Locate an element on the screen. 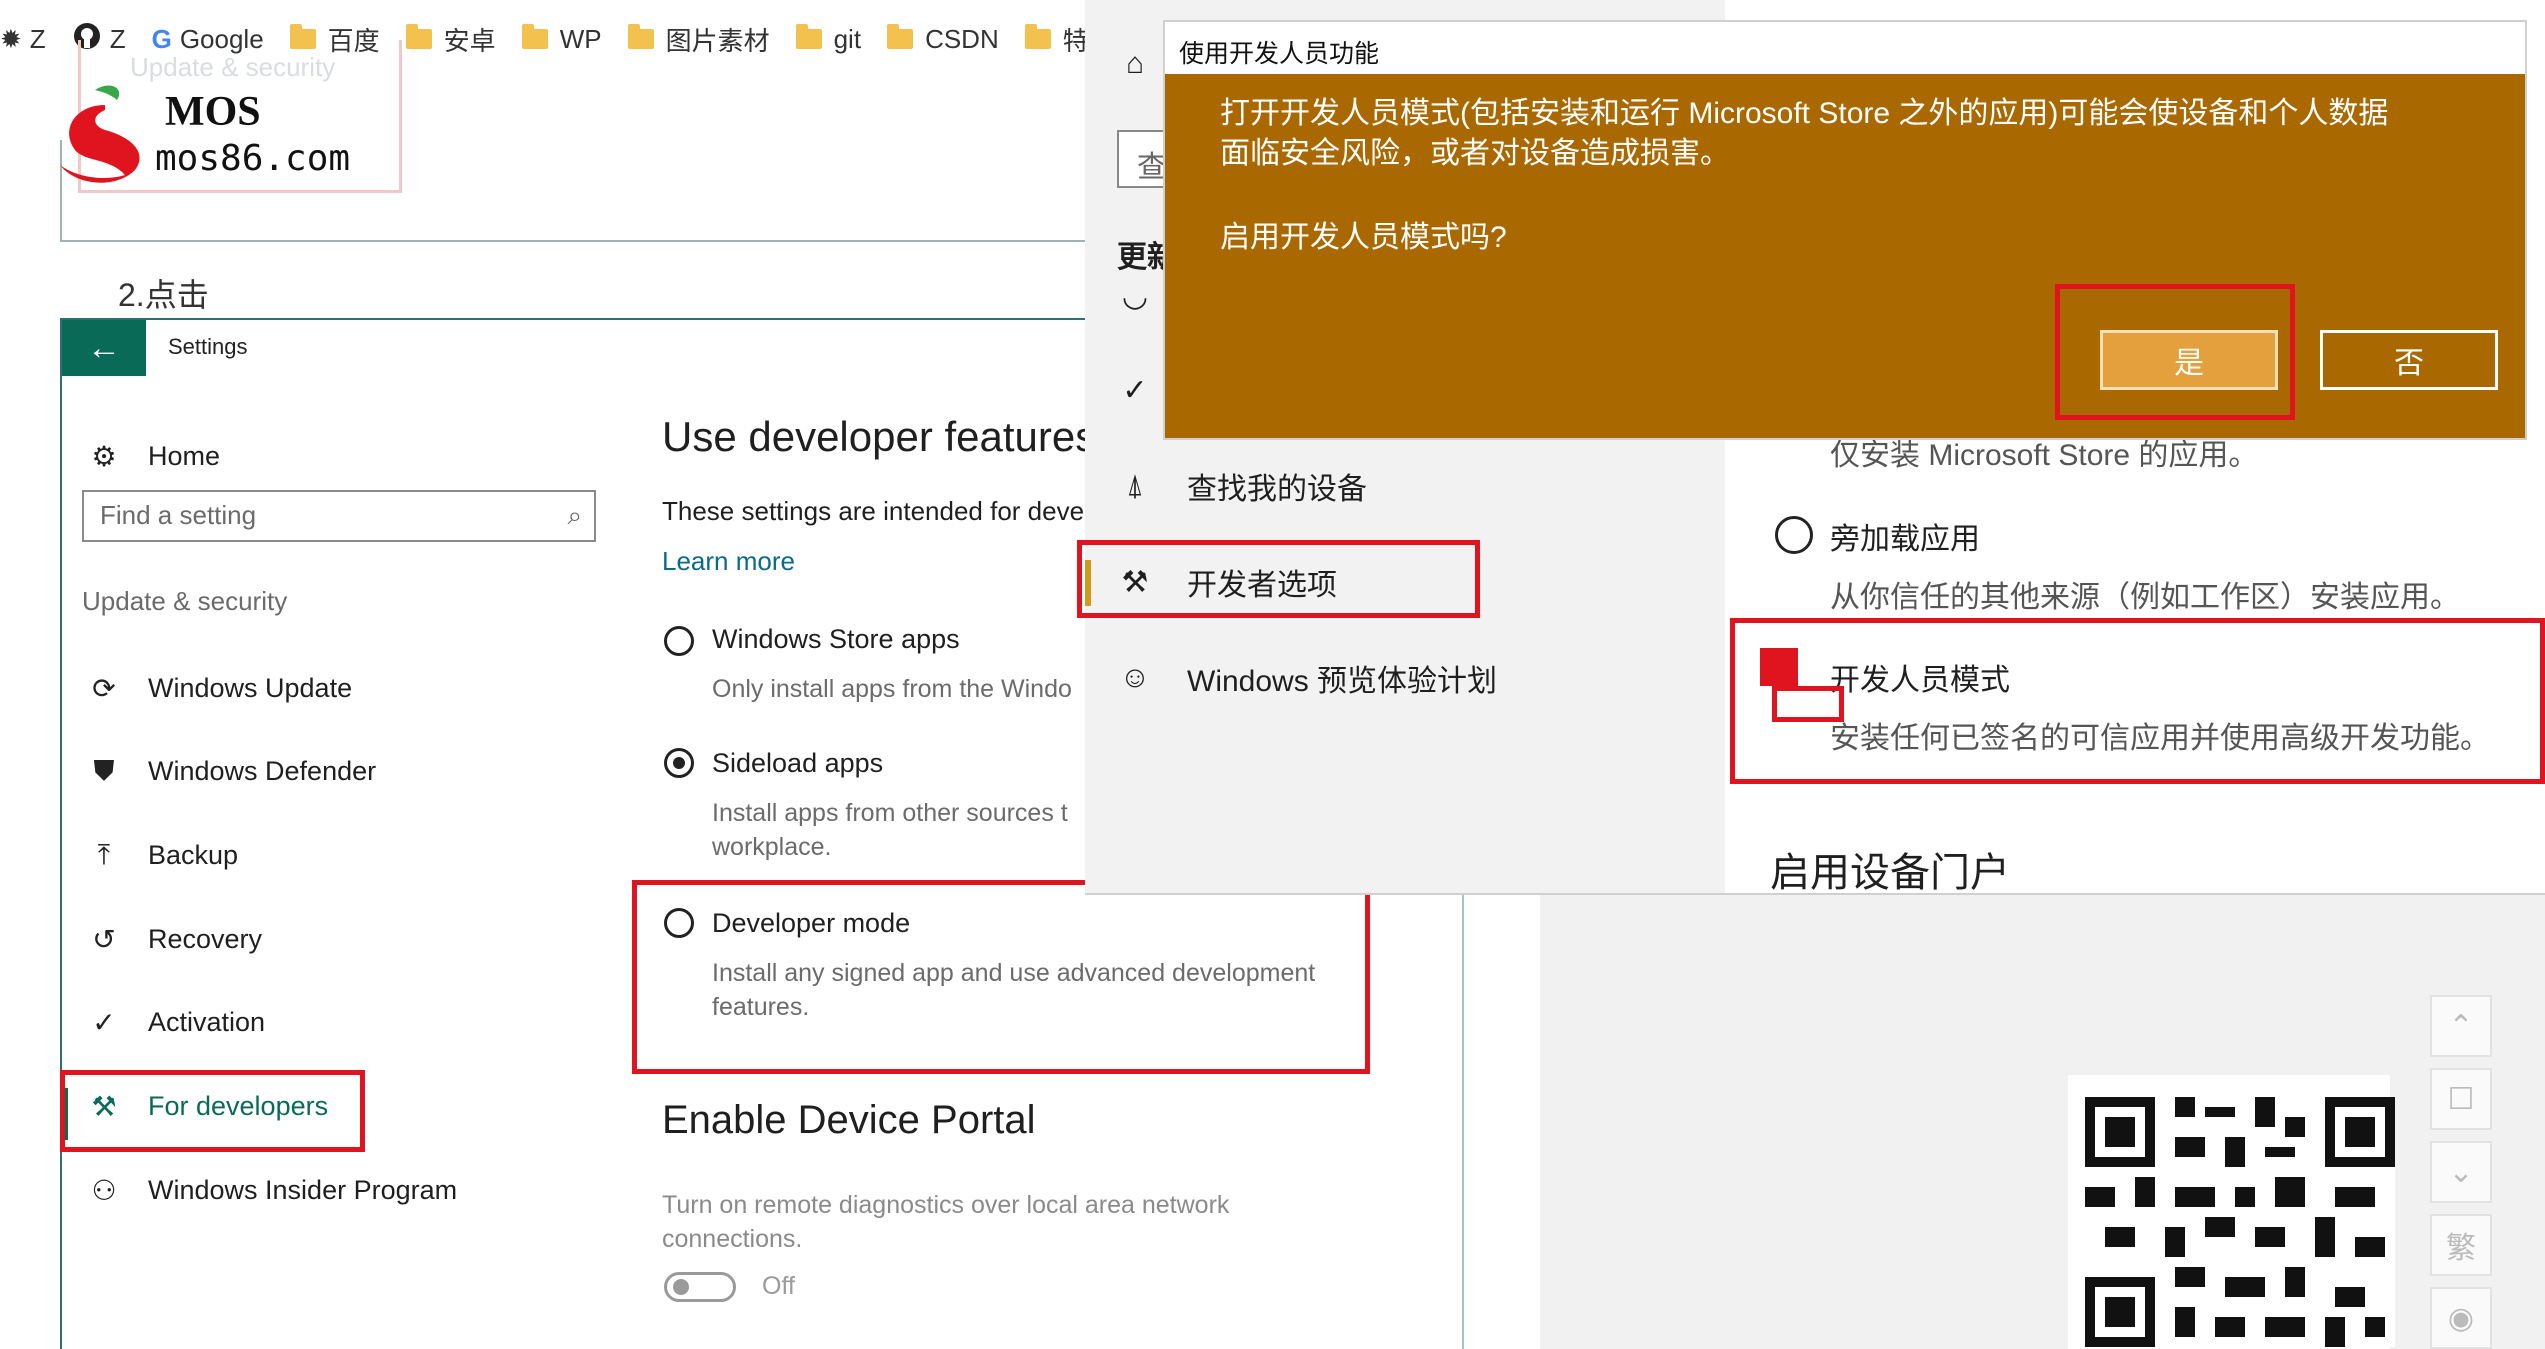 The image size is (2545, 1349). chevron-down-icon: ⌄ is located at coordinates (2461, 1172).